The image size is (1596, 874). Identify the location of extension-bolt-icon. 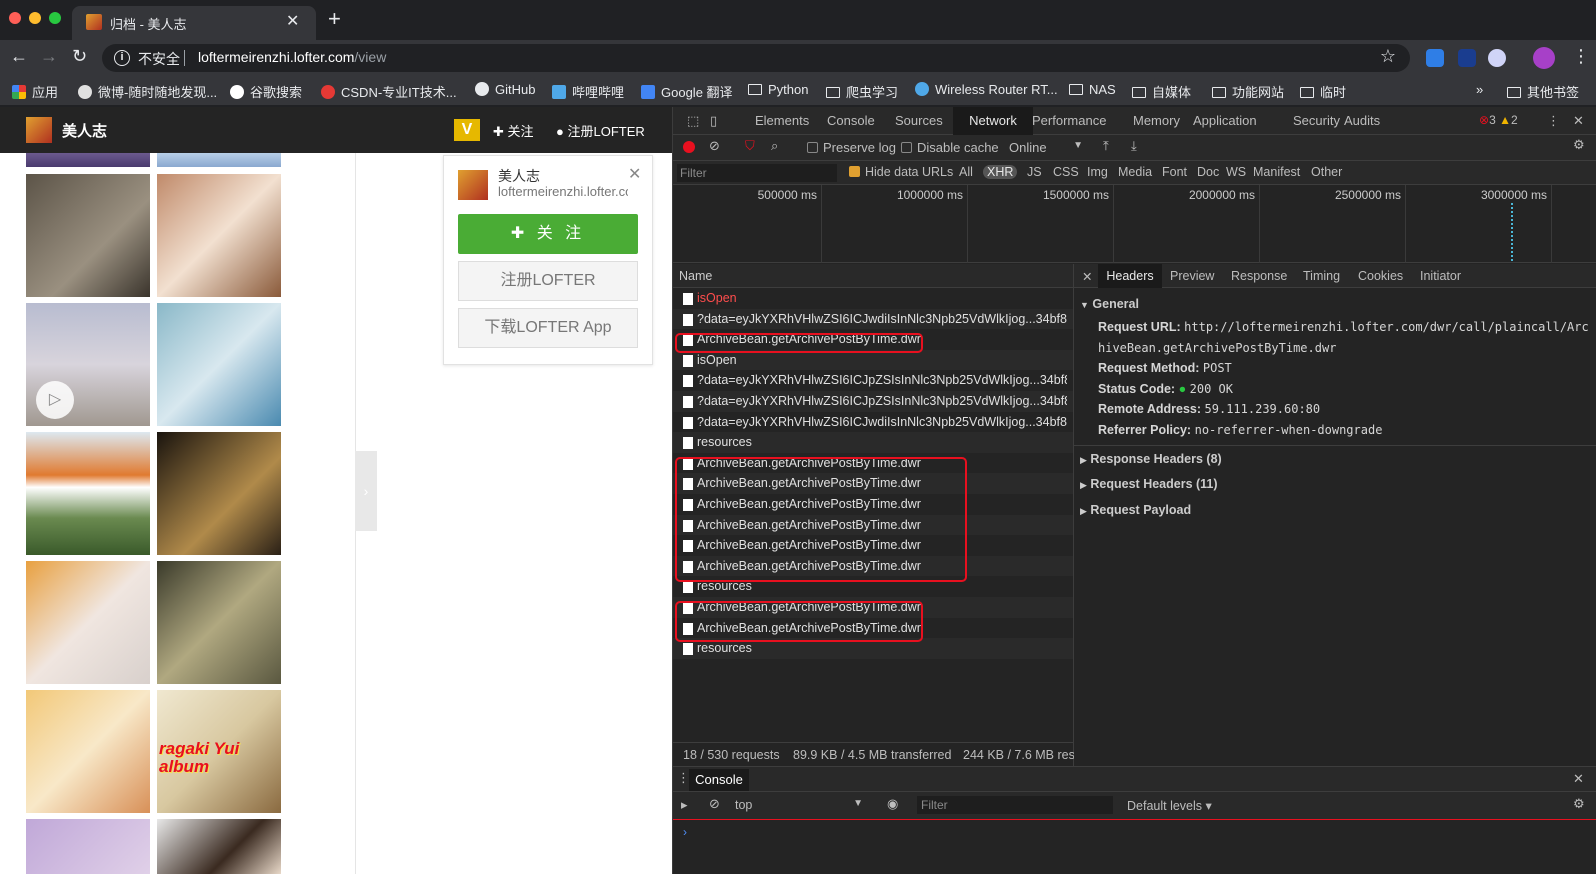
(1467, 58).